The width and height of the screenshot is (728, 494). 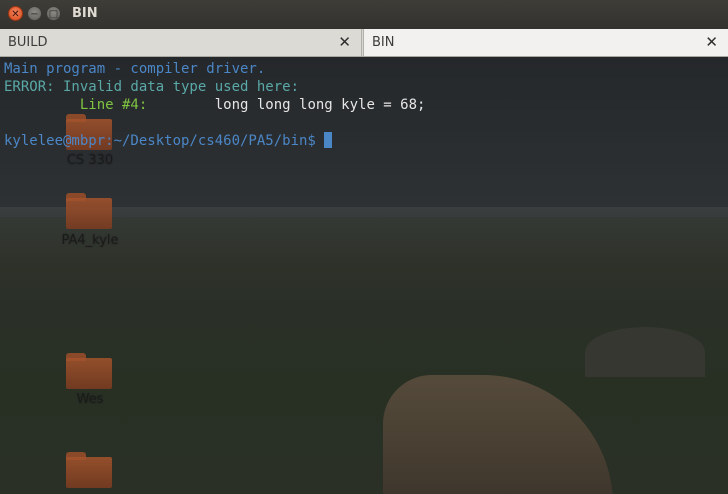 What do you see at coordinates (113, 105) in the screenshot?
I see `line-number-label: Line #4:` at bounding box center [113, 105].